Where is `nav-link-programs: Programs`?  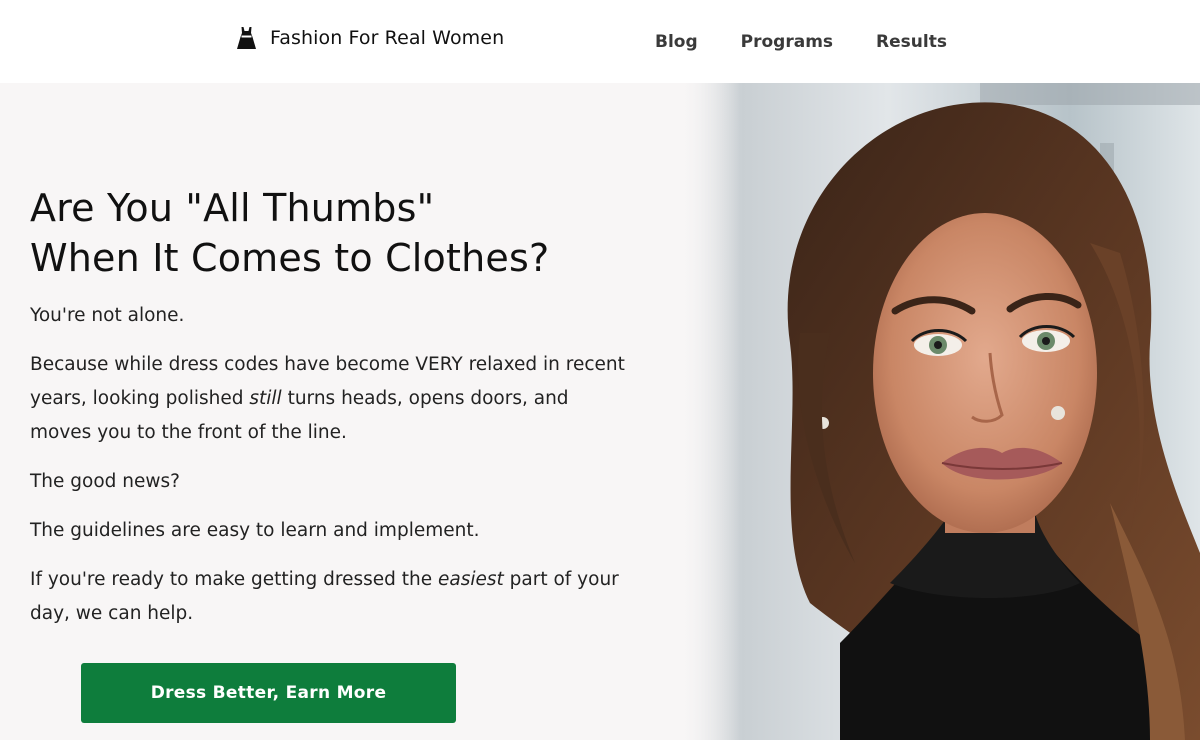
nav-link-programs: Programs is located at coordinates (787, 42).